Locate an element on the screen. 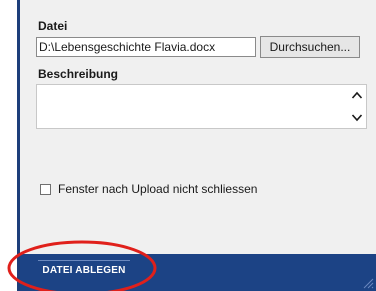 The image size is (376, 291). file-path-field: D:\Lebensgeschichte Flavia.docx is located at coordinates (146, 47).